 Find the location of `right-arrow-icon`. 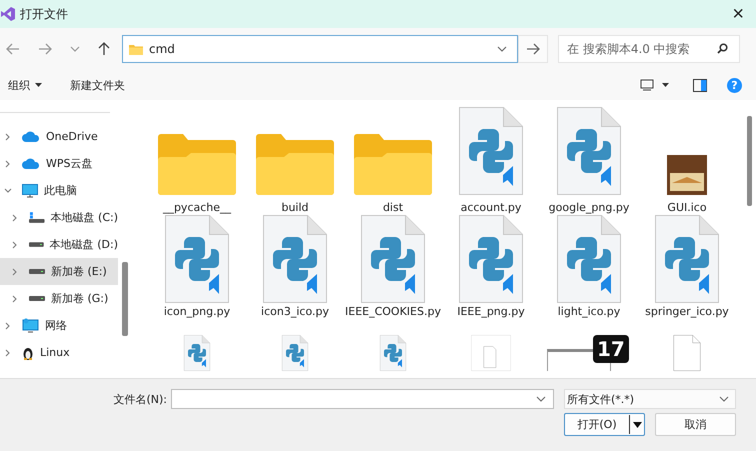

right-arrow-icon is located at coordinates (533, 49).